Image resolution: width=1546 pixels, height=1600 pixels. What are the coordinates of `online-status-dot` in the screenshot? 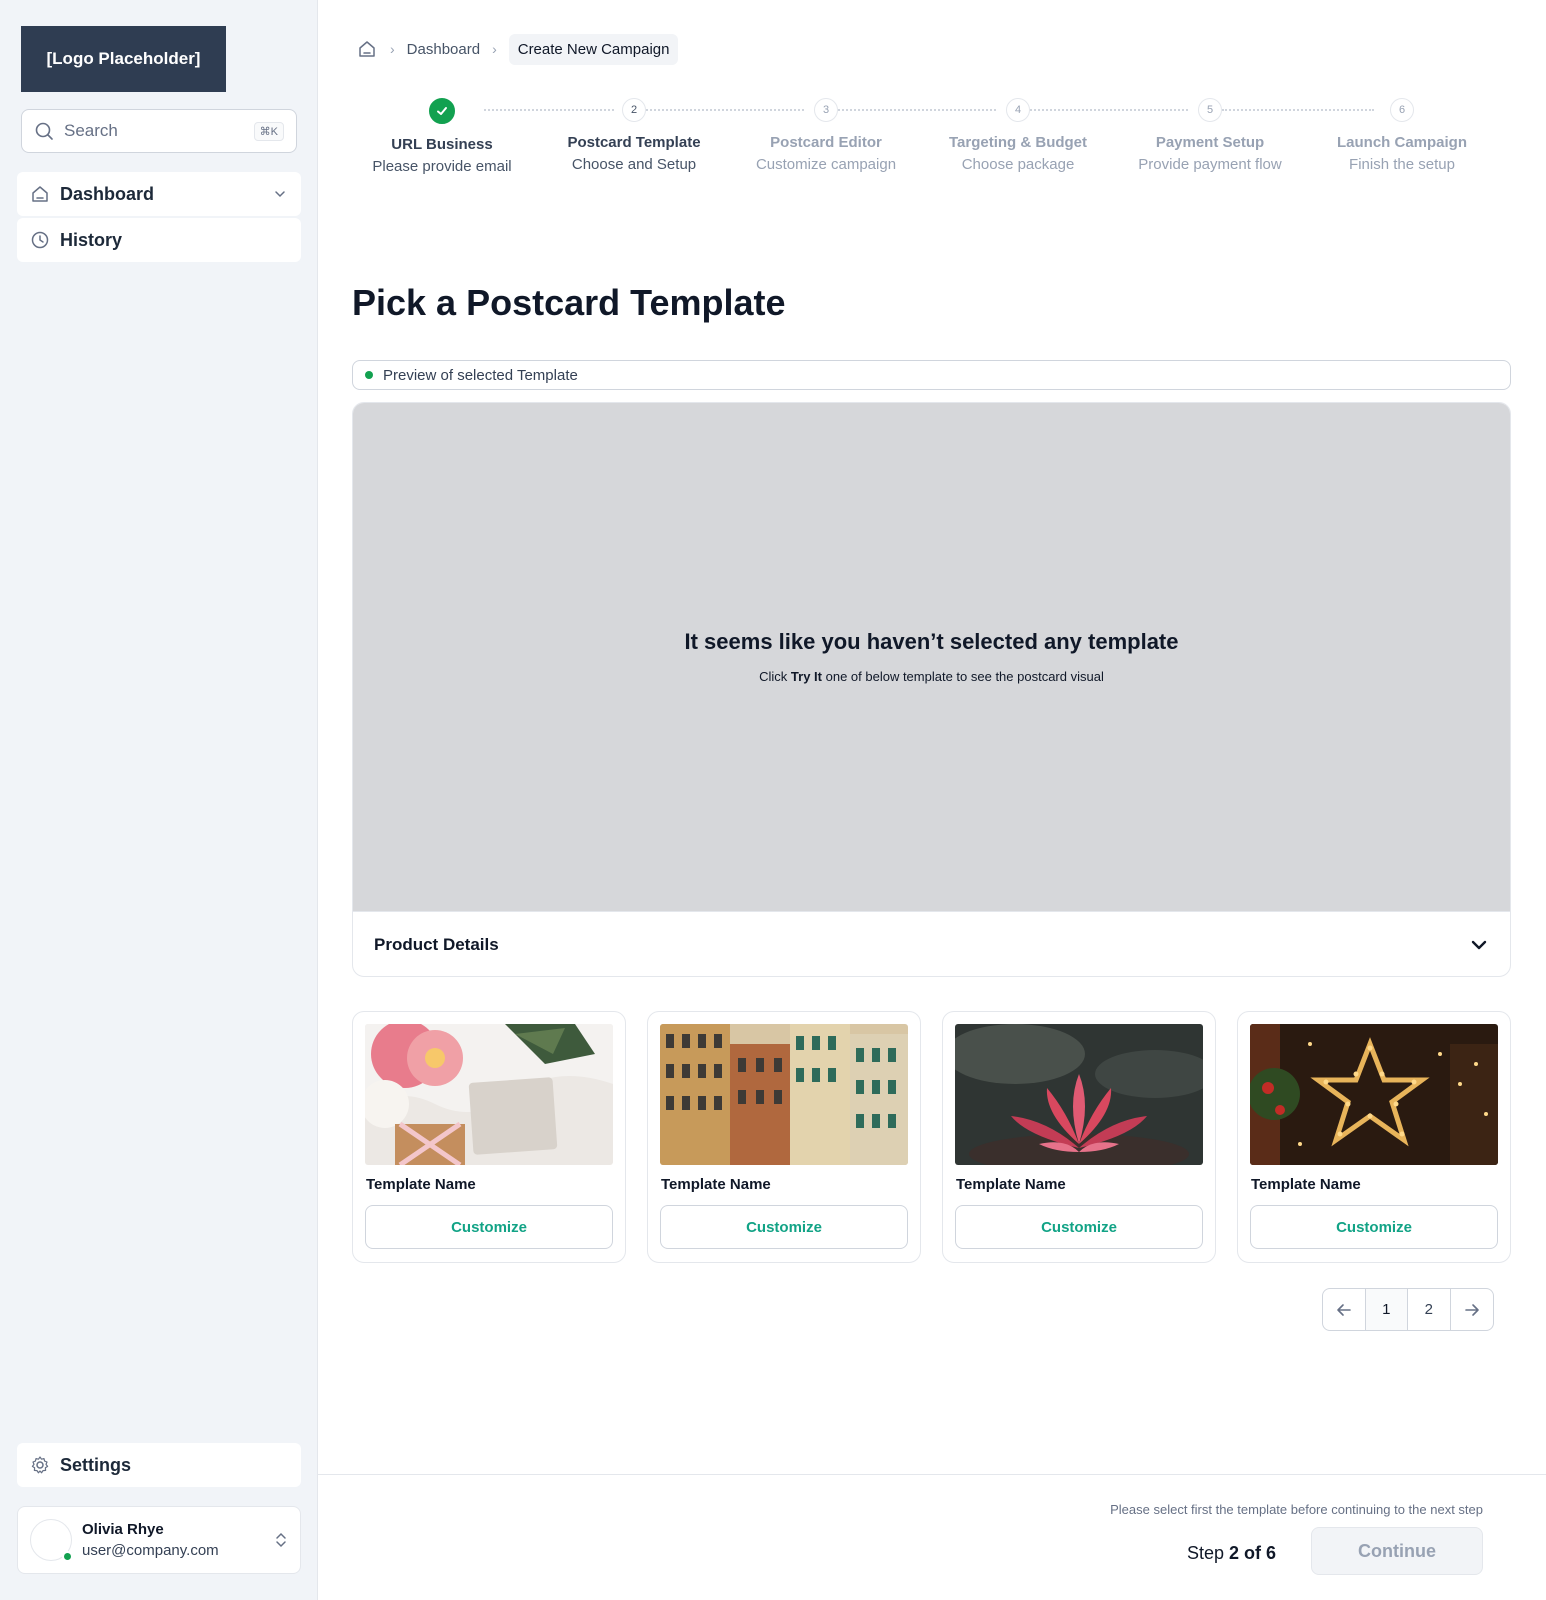 It's located at (67, 1556).